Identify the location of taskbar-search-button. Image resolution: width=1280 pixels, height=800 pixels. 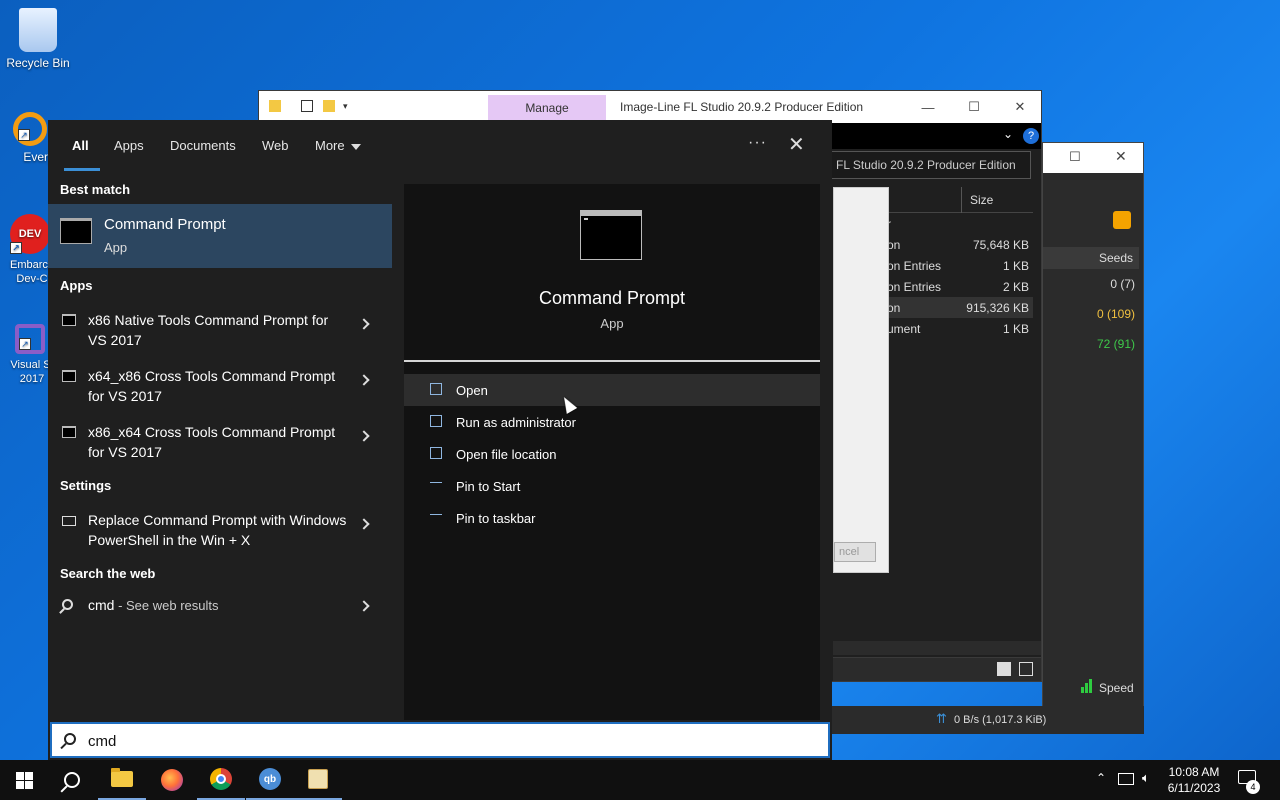
(72, 780).